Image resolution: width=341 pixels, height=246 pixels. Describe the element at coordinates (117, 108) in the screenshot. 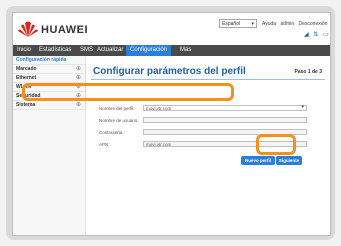

I see `profile-label: Nombre del perfil:` at that location.